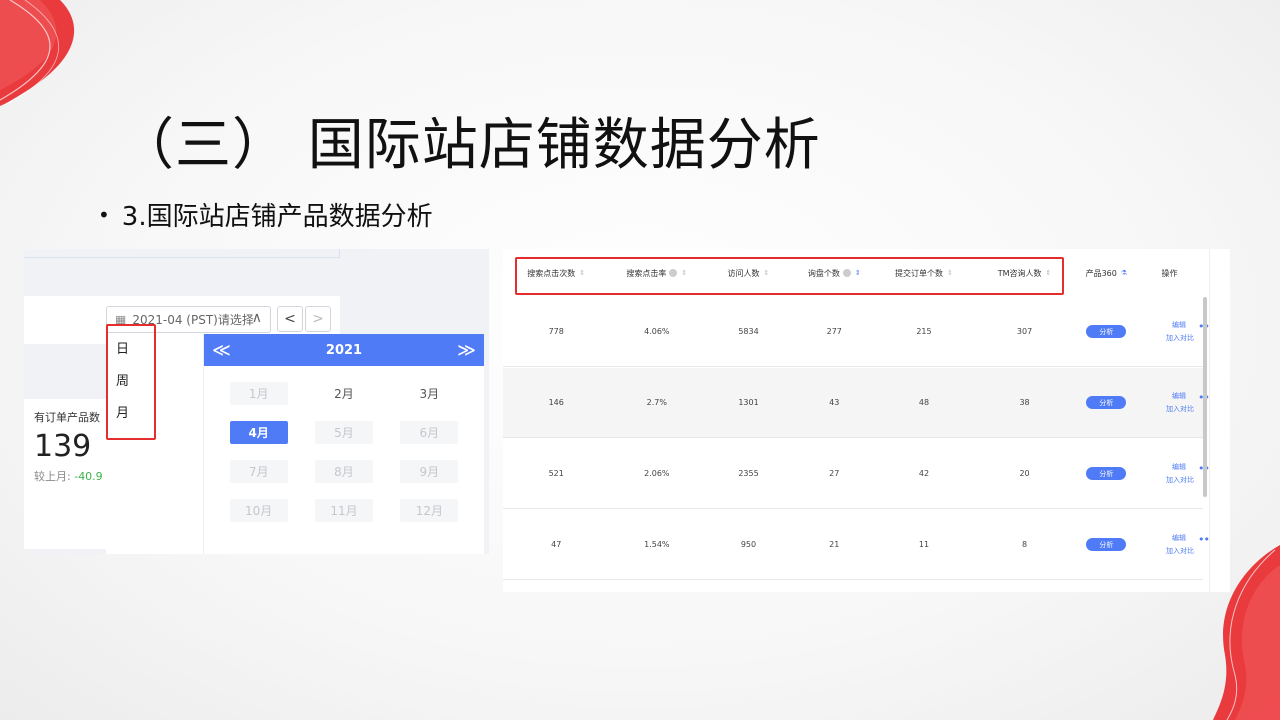 The width and height of the screenshot is (1280, 720). I want to click on table-scrollbar, so click(1205, 397).